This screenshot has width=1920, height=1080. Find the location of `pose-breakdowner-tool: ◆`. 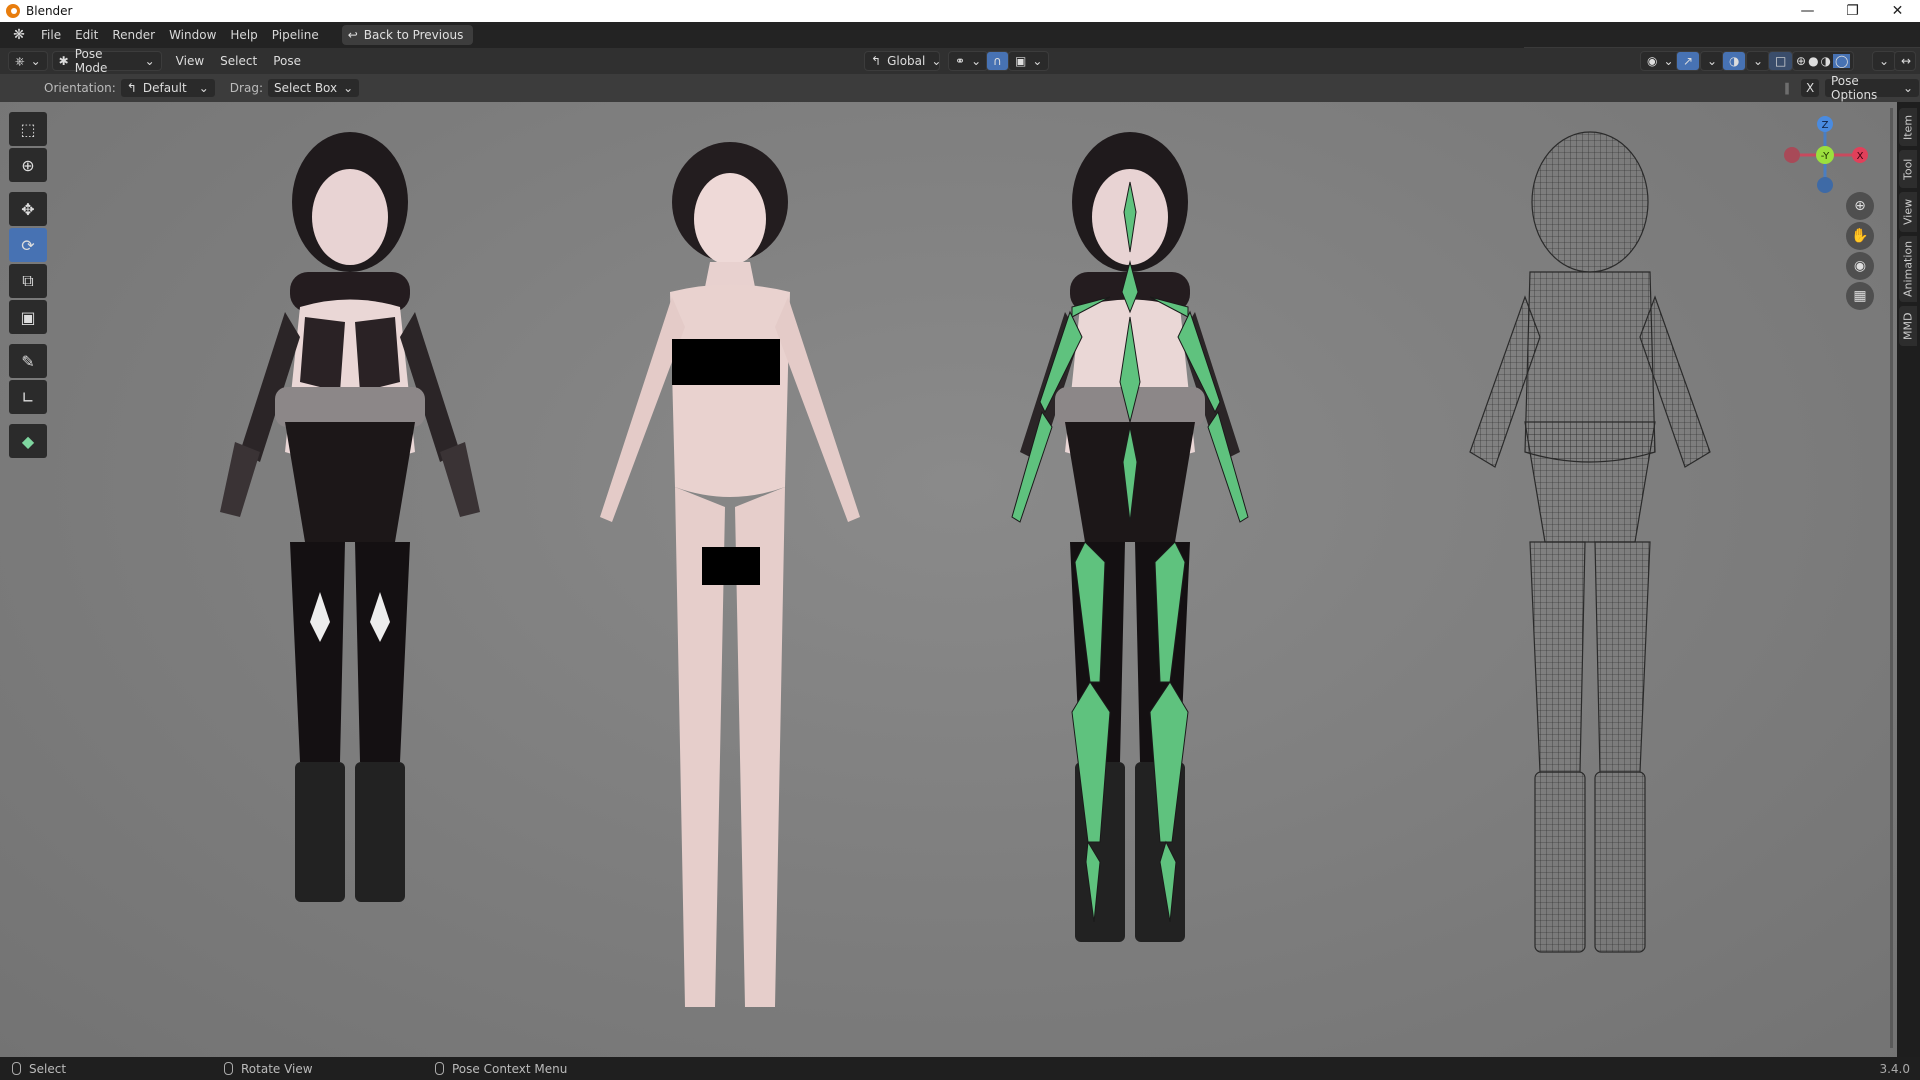

pose-breakdowner-tool: ◆ is located at coordinates (28, 441).